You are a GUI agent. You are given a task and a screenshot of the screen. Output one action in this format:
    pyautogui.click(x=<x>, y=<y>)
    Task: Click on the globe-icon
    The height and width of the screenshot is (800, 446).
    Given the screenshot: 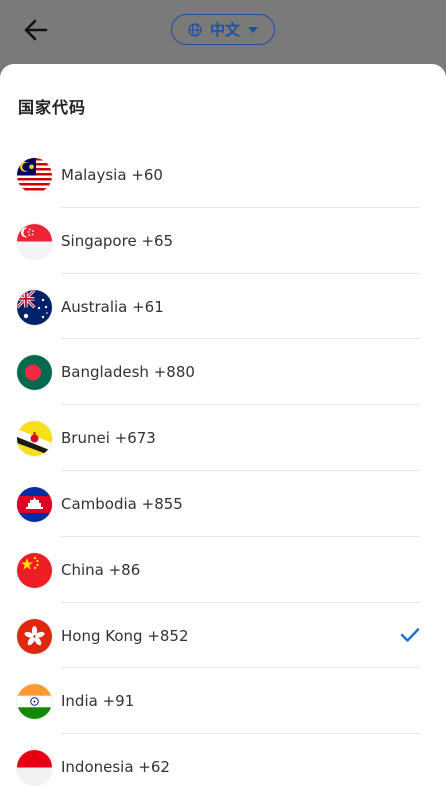 What is the action you would take?
    pyautogui.click(x=195, y=29)
    